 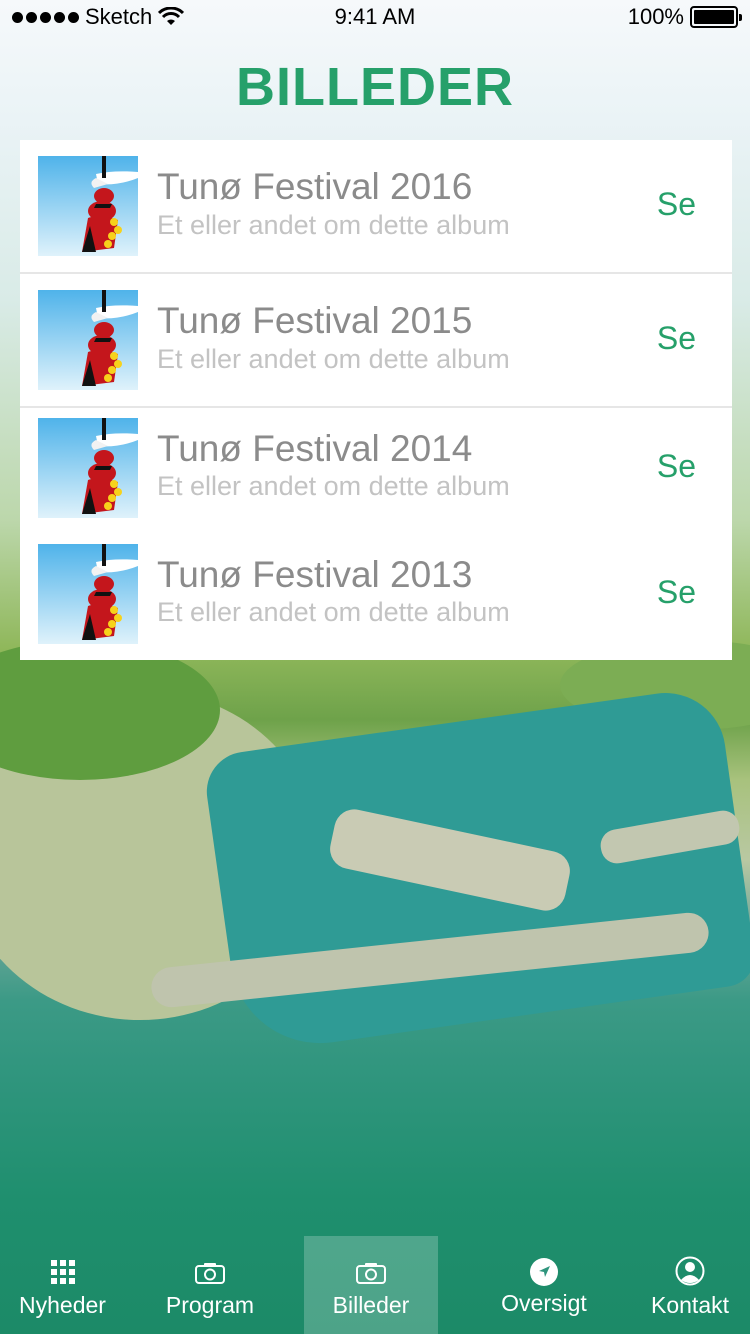 I want to click on status-right: 100%, so click(x=684, y=17).